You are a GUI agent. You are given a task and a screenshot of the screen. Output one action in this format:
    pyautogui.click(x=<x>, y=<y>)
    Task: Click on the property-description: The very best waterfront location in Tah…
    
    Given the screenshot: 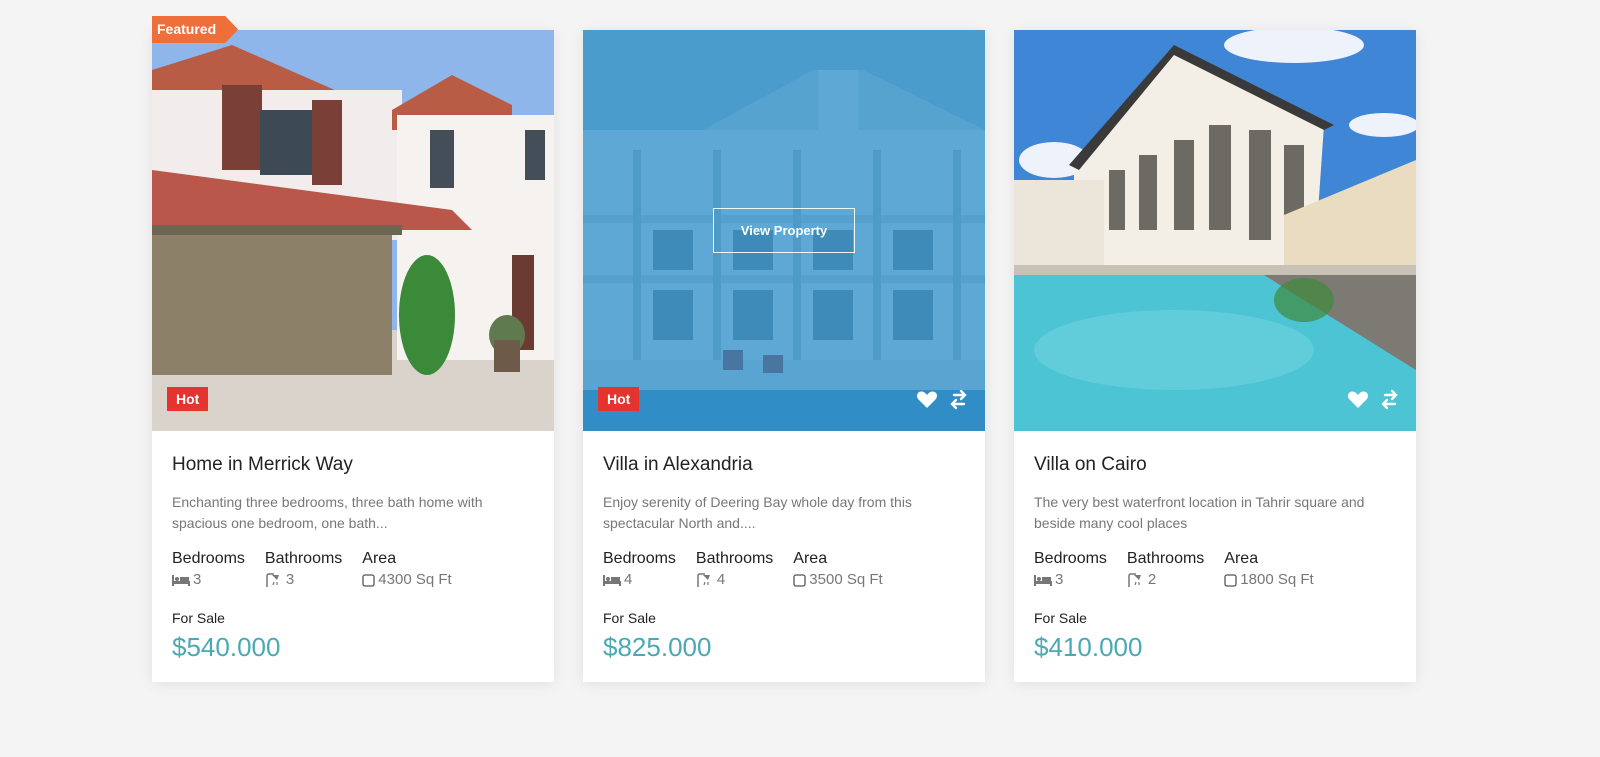 What is the action you would take?
    pyautogui.click(x=1199, y=512)
    